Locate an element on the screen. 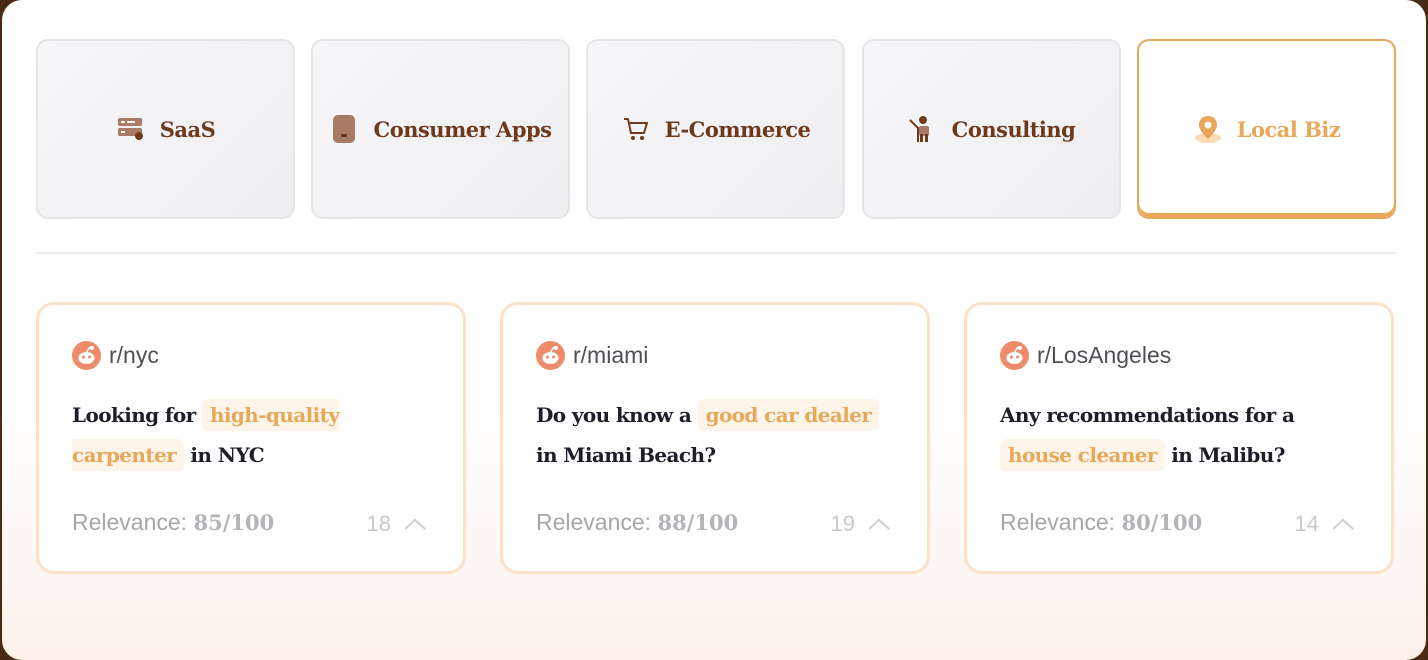  tab-consulting: Consulting is located at coordinates (991, 129).